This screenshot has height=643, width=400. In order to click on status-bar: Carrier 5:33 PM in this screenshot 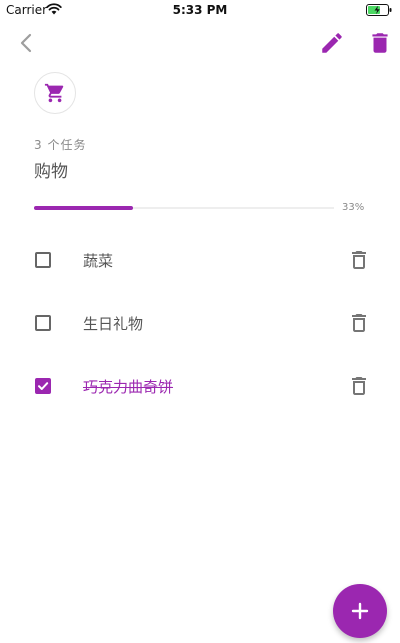, I will do `click(200, 10)`.